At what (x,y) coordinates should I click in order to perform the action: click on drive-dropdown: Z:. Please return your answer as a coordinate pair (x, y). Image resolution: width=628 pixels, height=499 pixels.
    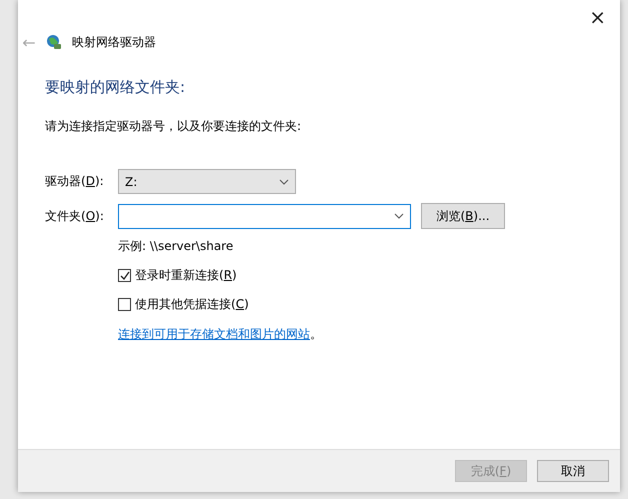
    Looking at the image, I should click on (207, 181).